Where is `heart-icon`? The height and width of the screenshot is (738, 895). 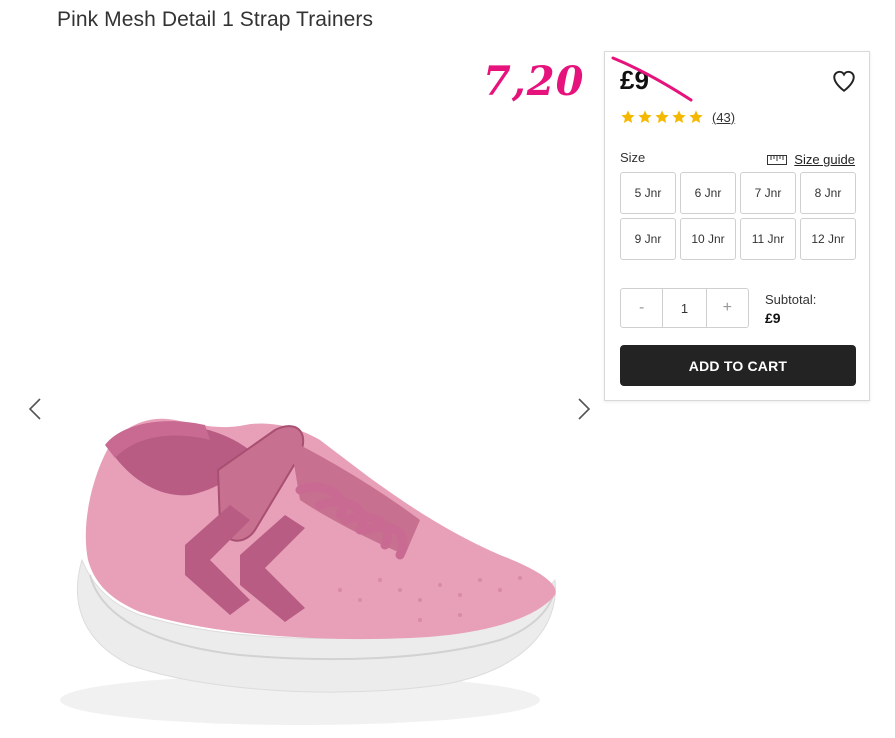
heart-icon is located at coordinates (844, 81).